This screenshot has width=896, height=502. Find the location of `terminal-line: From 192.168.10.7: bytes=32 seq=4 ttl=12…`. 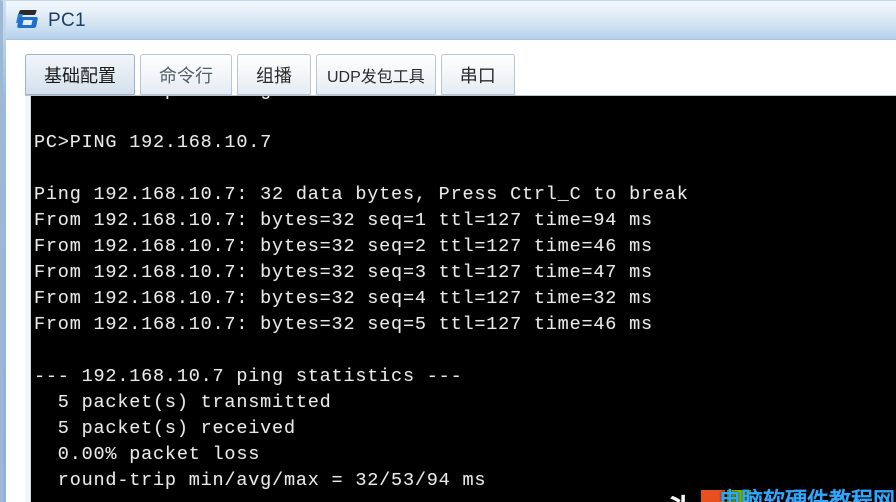

terminal-line: From 192.168.10.7: bytes=32 seq=4 ttl=12… is located at coordinates (343, 298).